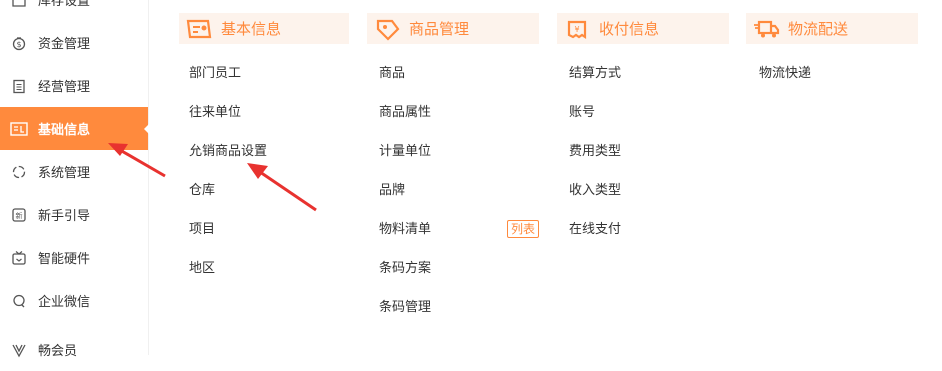 This screenshot has width=942, height=371. What do you see at coordinates (405, 152) in the screenshot?
I see `menu-link-units: 计量单位` at bounding box center [405, 152].